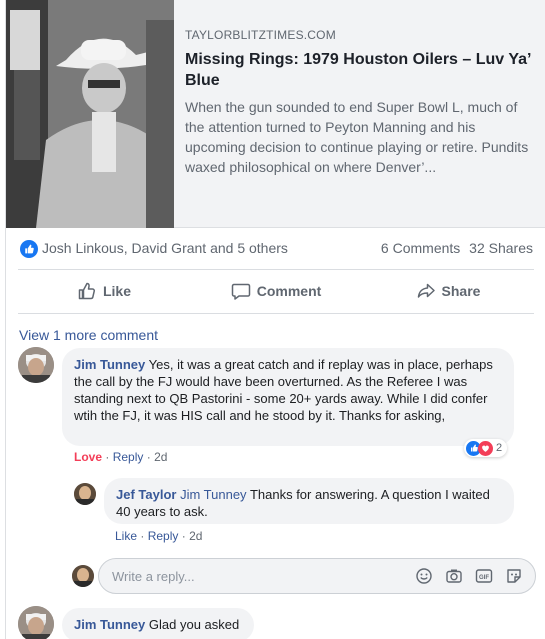  I want to click on like-button: Like, so click(104, 291).